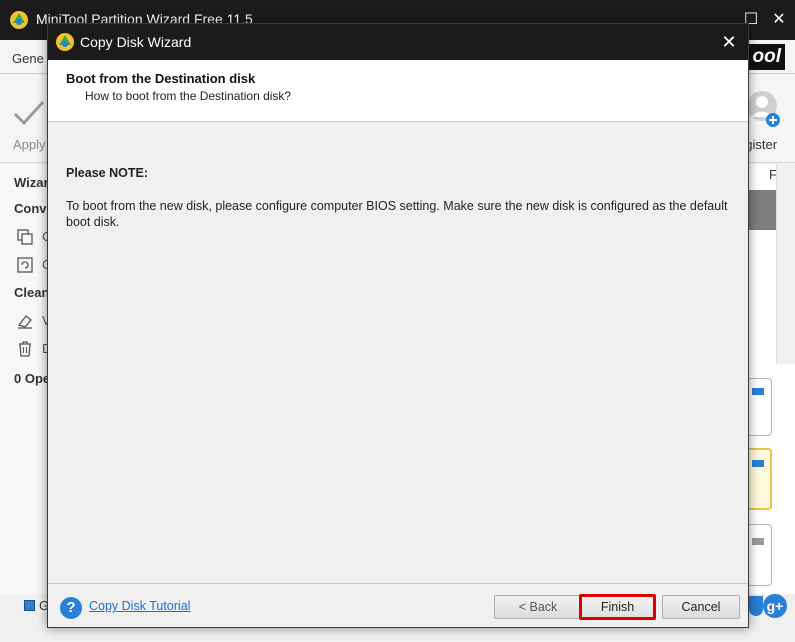 The height and width of the screenshot is (642, 795). Describe the element at coordinates (779, 20) in the screenshot. I see `close-main-button: ✕` at that location.